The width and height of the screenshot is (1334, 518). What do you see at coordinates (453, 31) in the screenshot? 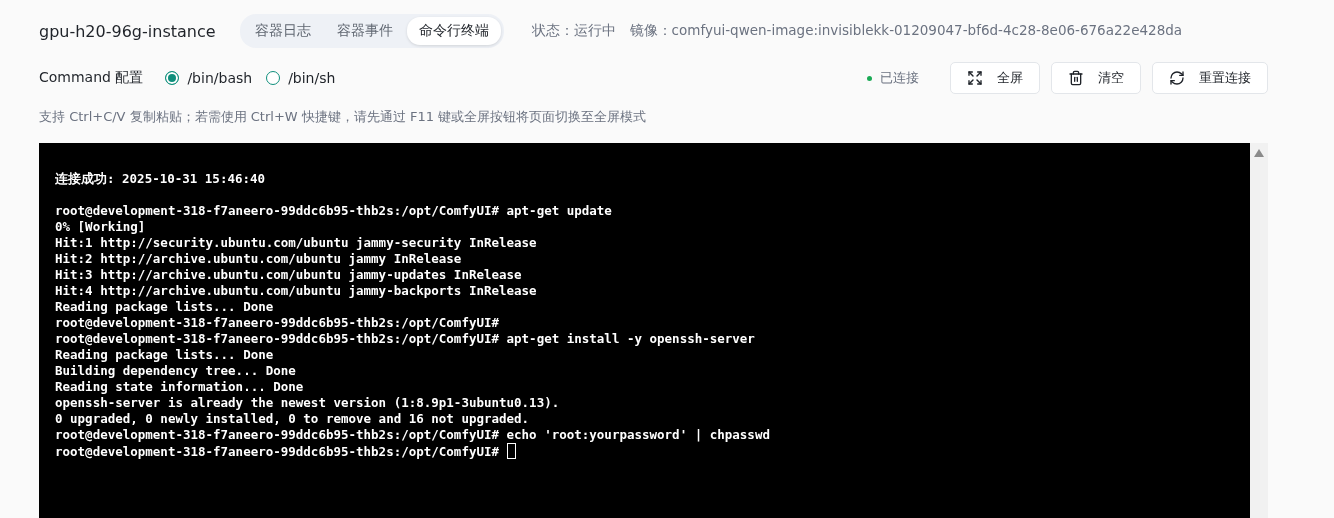
I see `tab: 命令行终端` at bounding box center [453, 31].